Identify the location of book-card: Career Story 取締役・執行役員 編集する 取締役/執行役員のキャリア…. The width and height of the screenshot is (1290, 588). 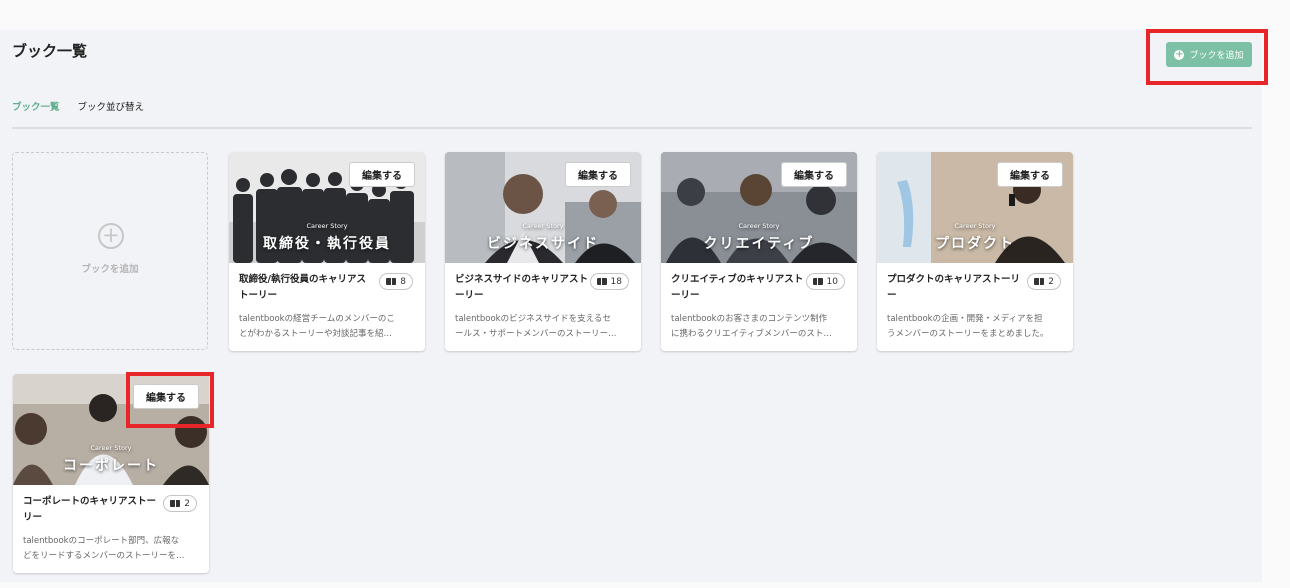
(327, 251).